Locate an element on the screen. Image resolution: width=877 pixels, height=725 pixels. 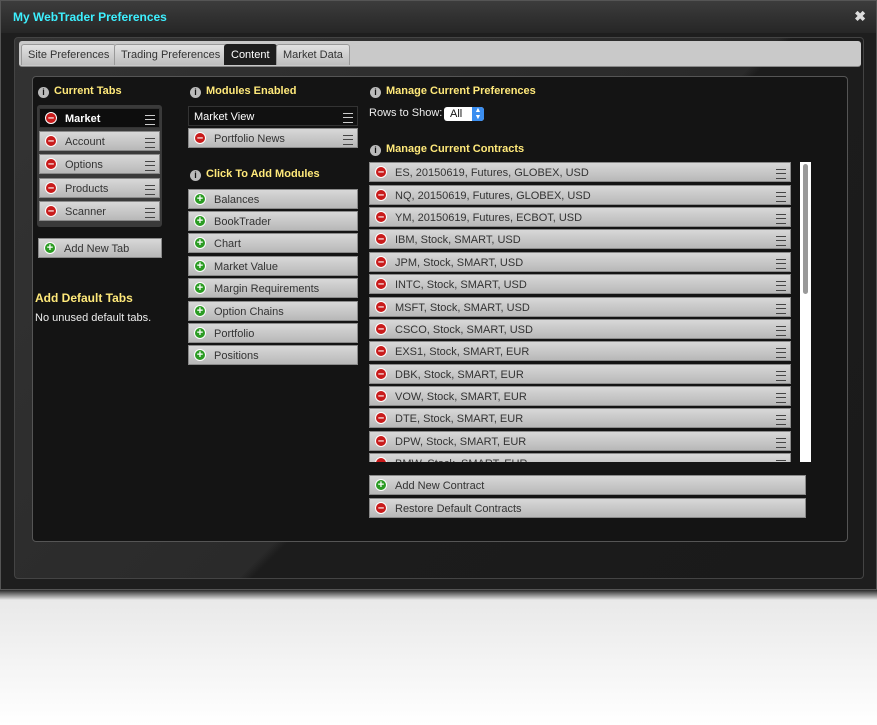
contract-row: – EXS1, Stock, SMART, EUR is located at coordinates (580, 351).